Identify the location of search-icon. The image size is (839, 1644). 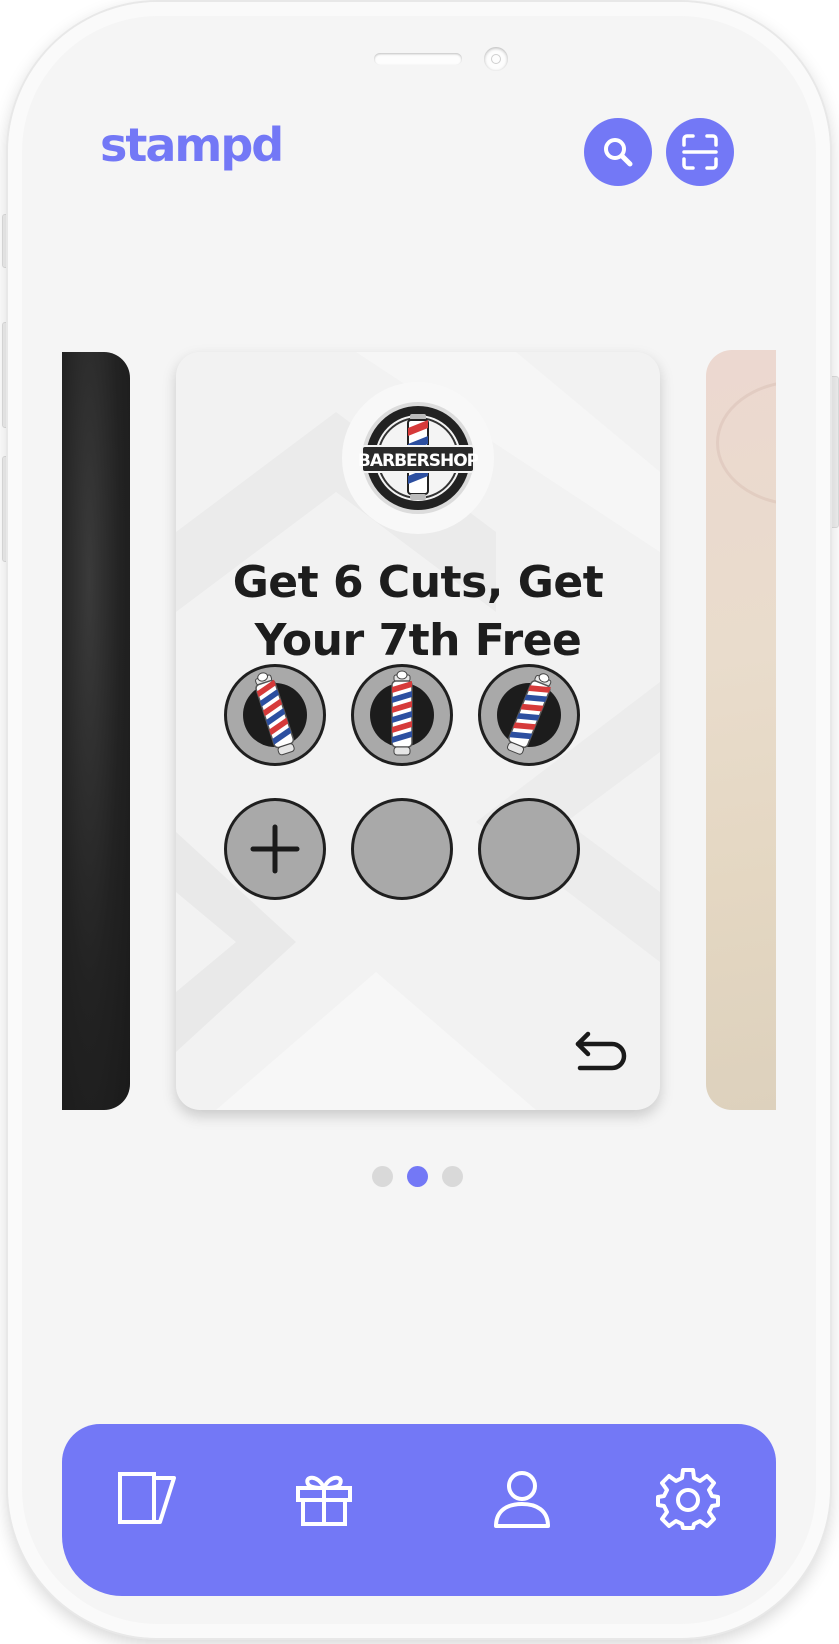
(618, 152).